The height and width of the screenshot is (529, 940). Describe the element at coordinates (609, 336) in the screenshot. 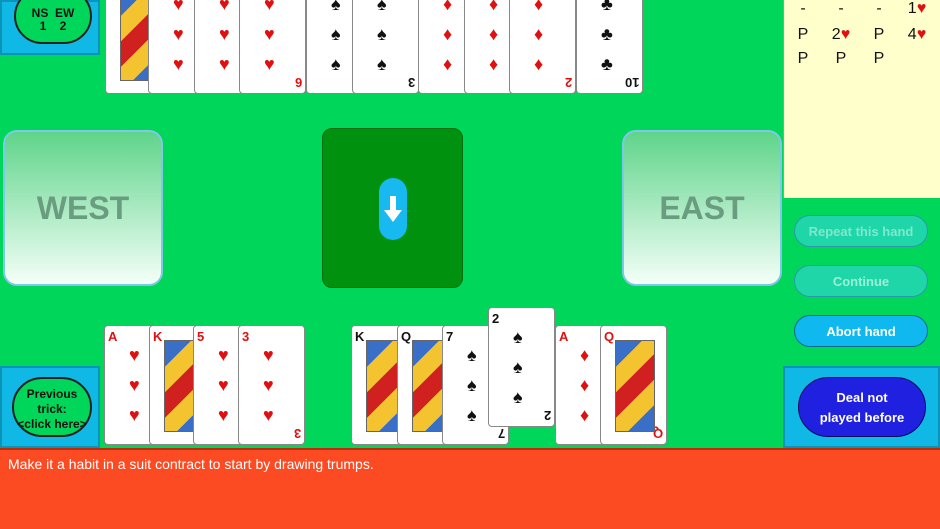

I see `card-rank: Q` at that location.